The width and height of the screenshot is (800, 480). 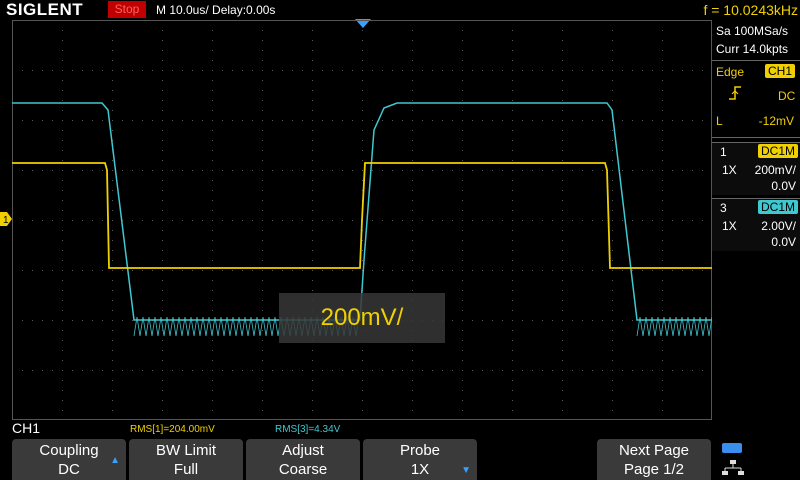 What do you see at coordinates (45, 9) in the screenshot?
I see `brand-logo: SIGLENT` at bounding box center [45, 9].